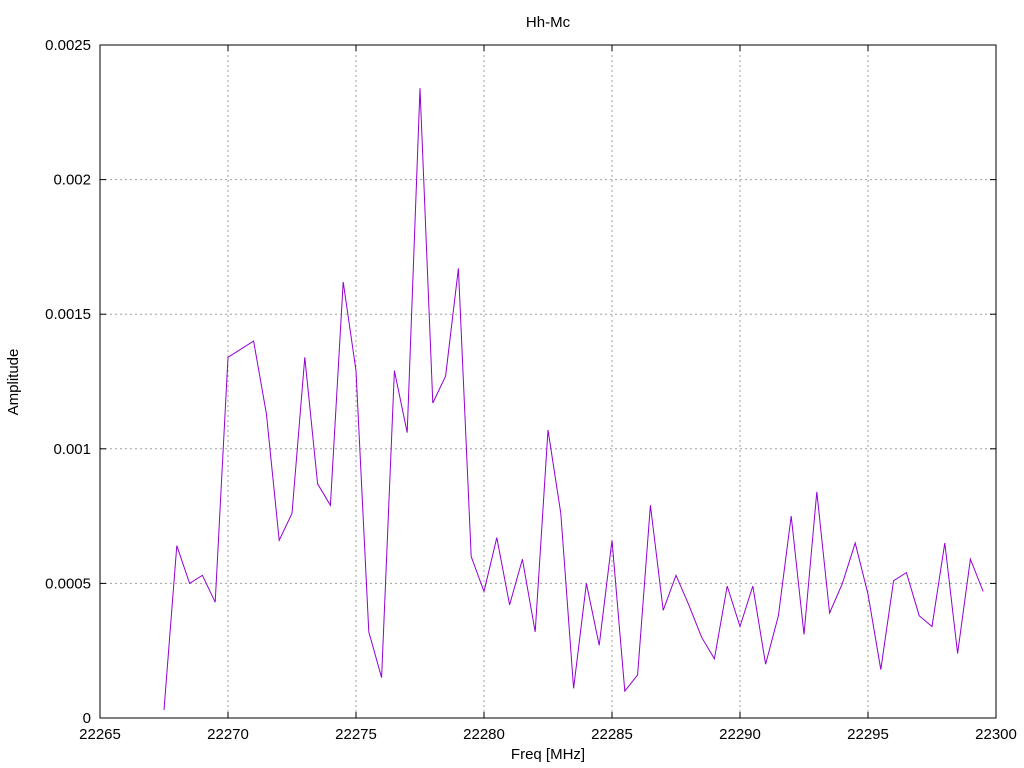  What do you see at coordinates (356, 734) in the screenshot?
I see `x-tick-label: 22275` at bounding box center [356, 734].